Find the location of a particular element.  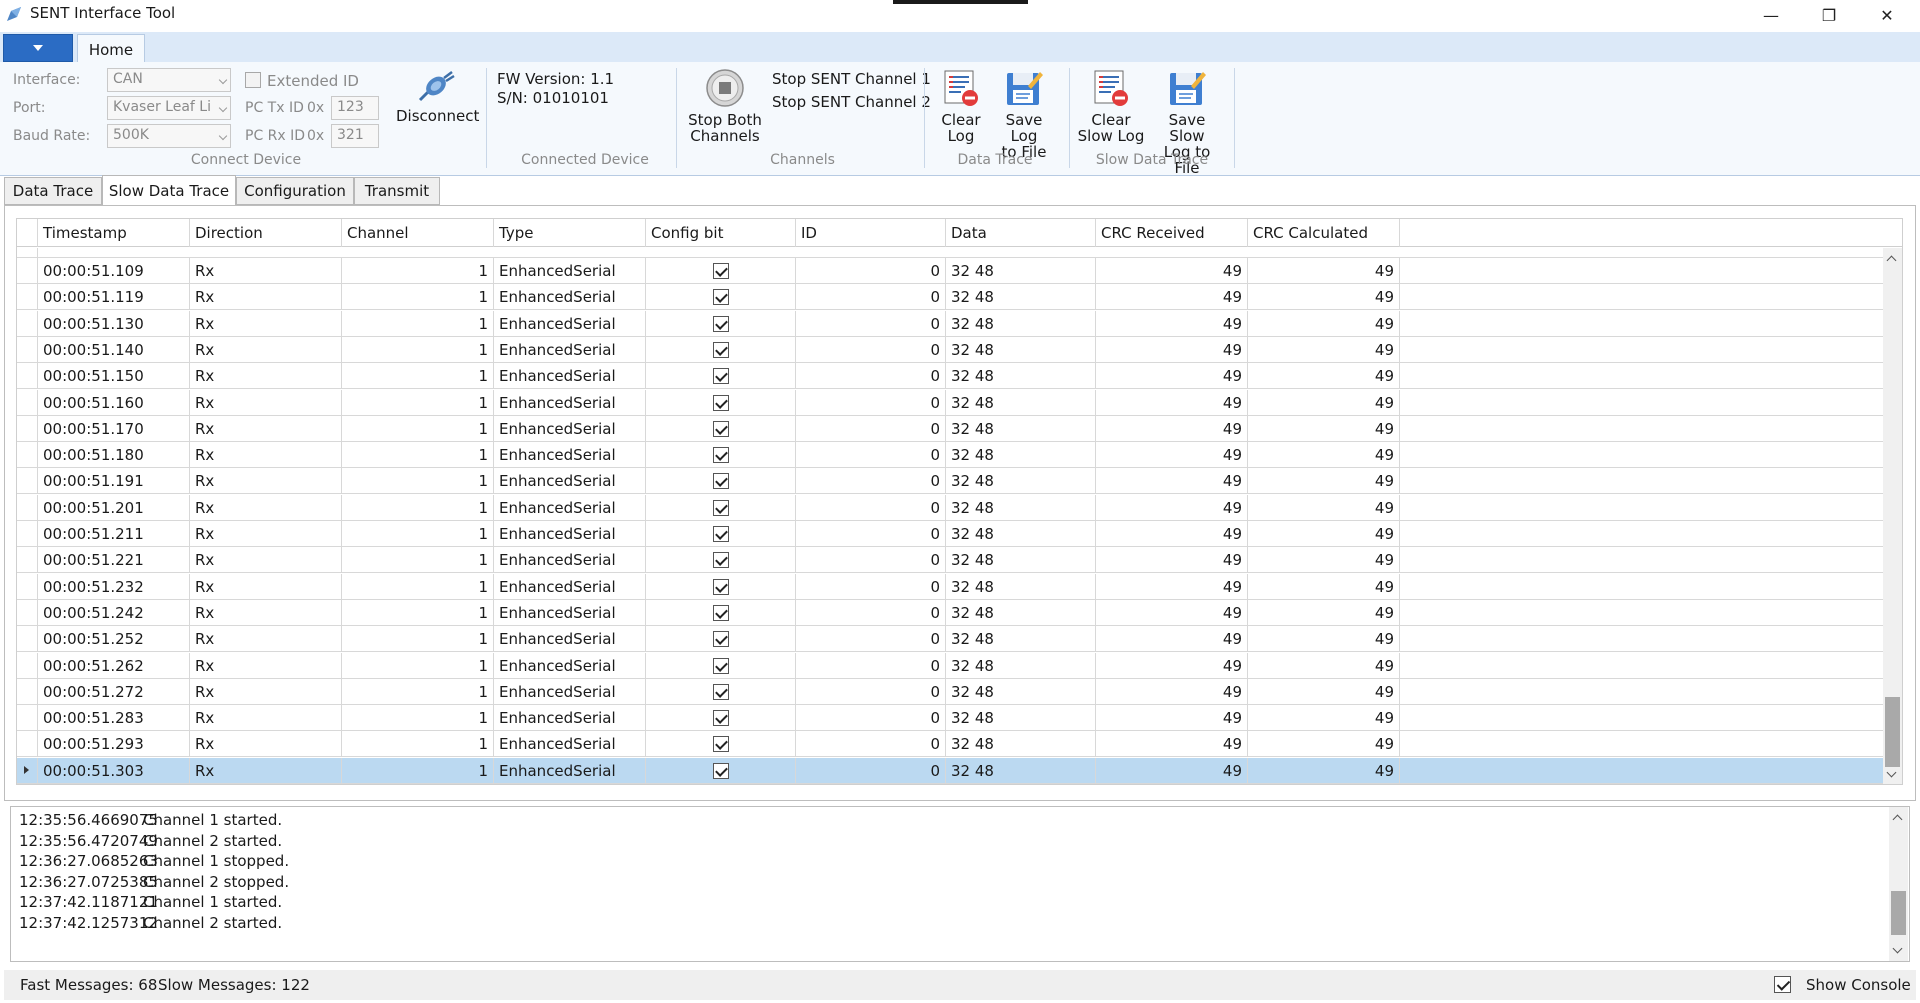

table-row: 00:00:51.201 Rx 1 EnhancedSerial 0 32 48 49 49 is located at coordinates (950, 507).